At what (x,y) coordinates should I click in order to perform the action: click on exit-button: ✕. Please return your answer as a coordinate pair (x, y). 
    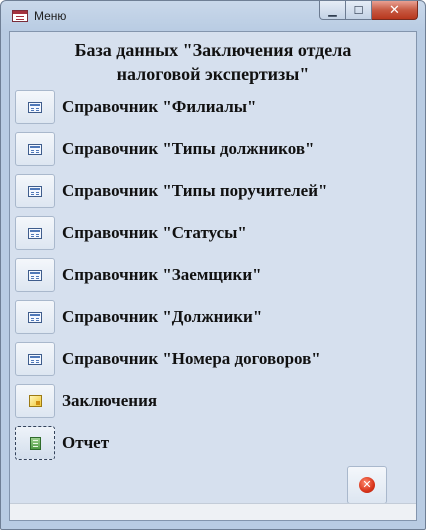
    Looking at the image, I should click on (367, 485).